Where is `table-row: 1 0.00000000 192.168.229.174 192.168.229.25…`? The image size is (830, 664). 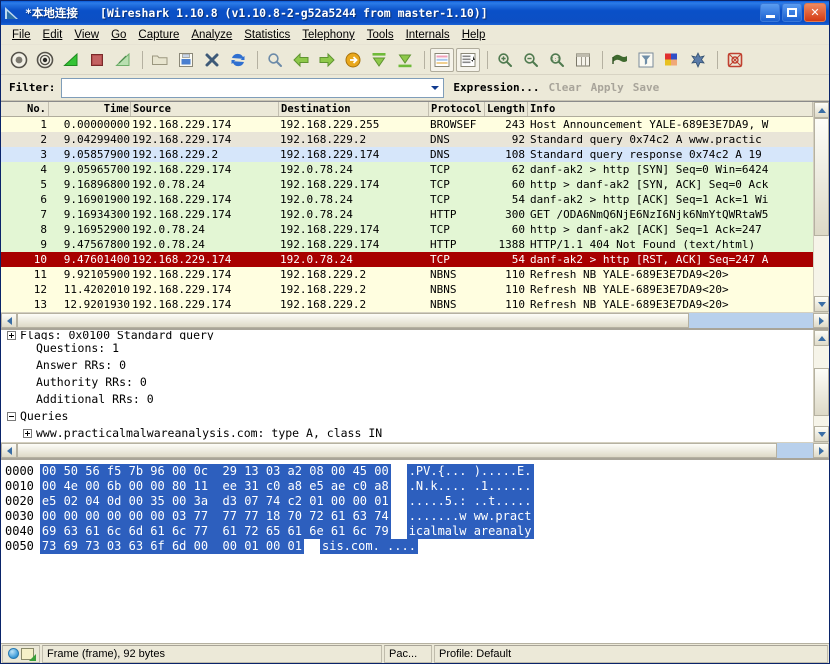
table-row: 1 0.00000000 192.168.229.174 192.168.229.25… is located at coordinates (407, 124).